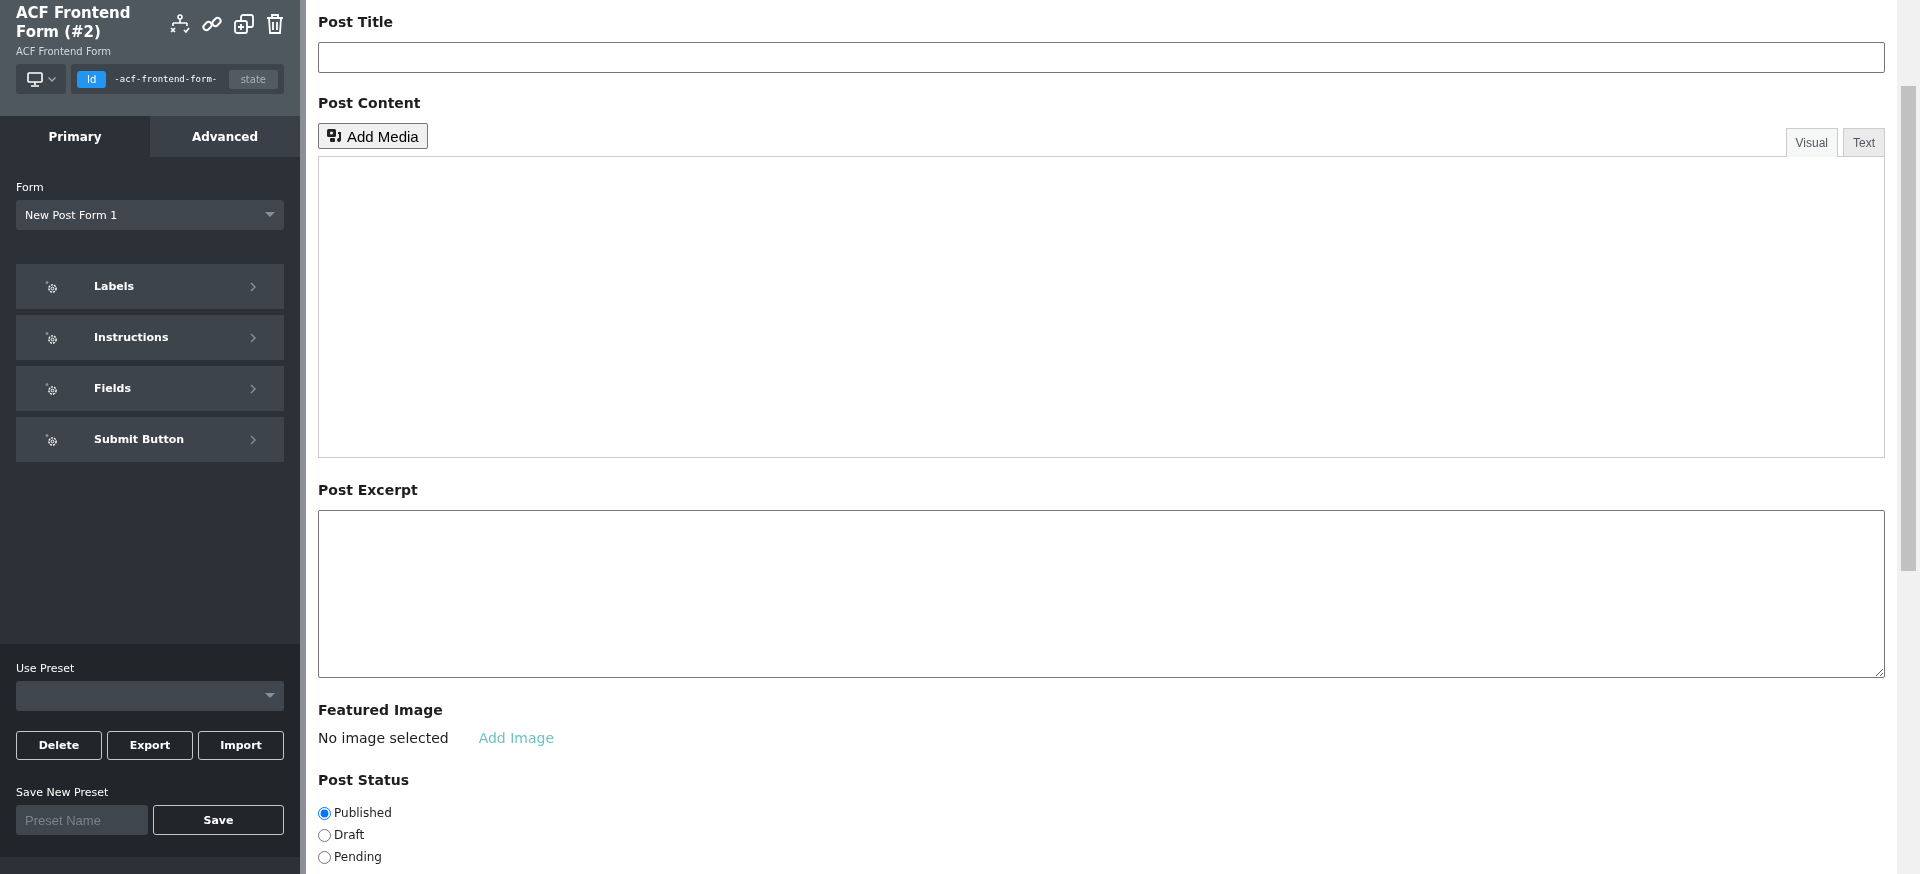 The height and width of the screenshot is (874, 1920). Describe the element at coordinates (1908, 328) in the screenshot. I see `scrollbar-thumb` at that location.